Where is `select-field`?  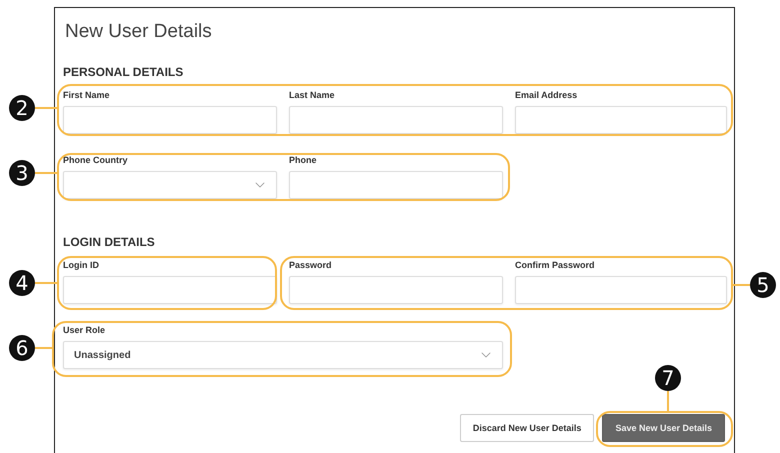 select-field is located at coordinates (170, 185).